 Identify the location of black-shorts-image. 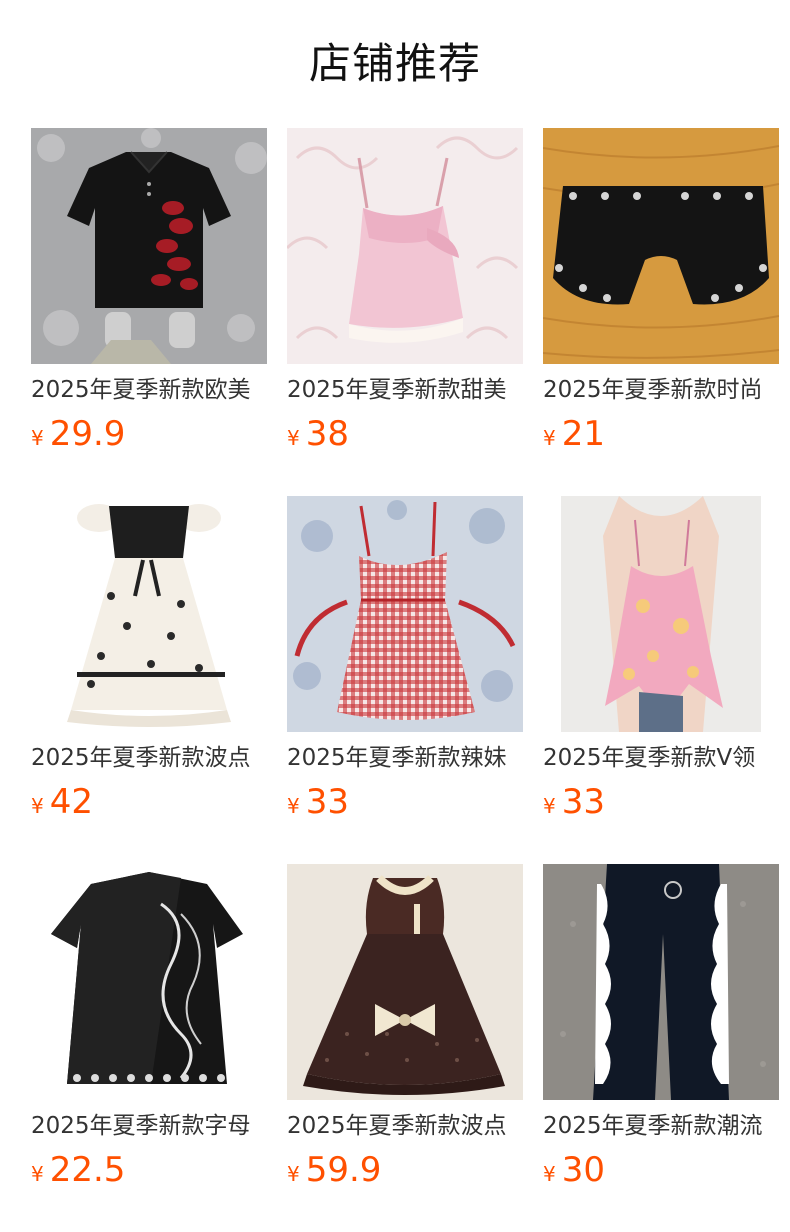
(661, 246).